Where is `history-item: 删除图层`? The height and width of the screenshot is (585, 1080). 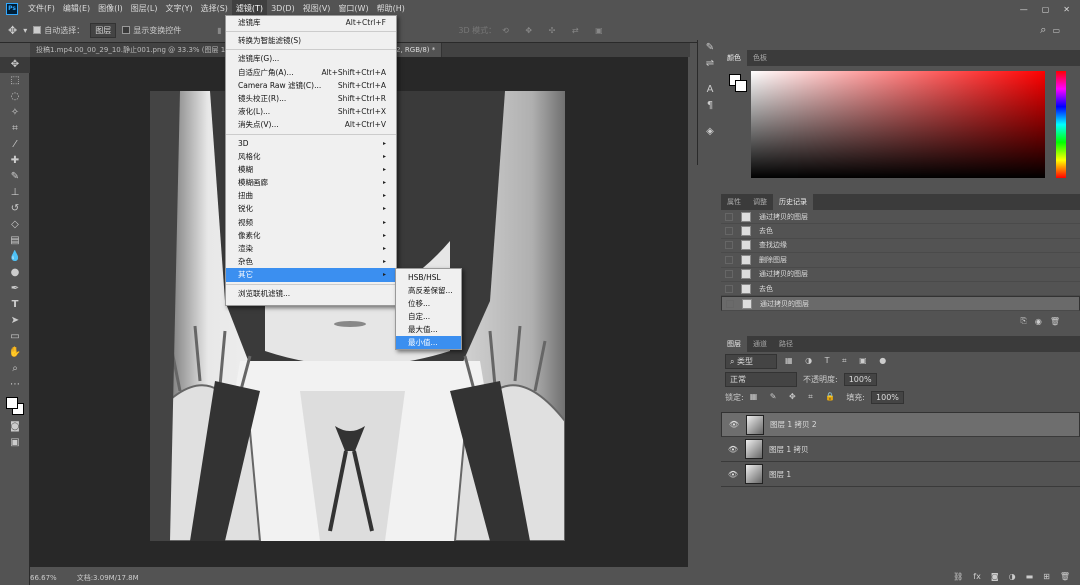 history-item: 删除图层 is located at coordinates (900, 260).